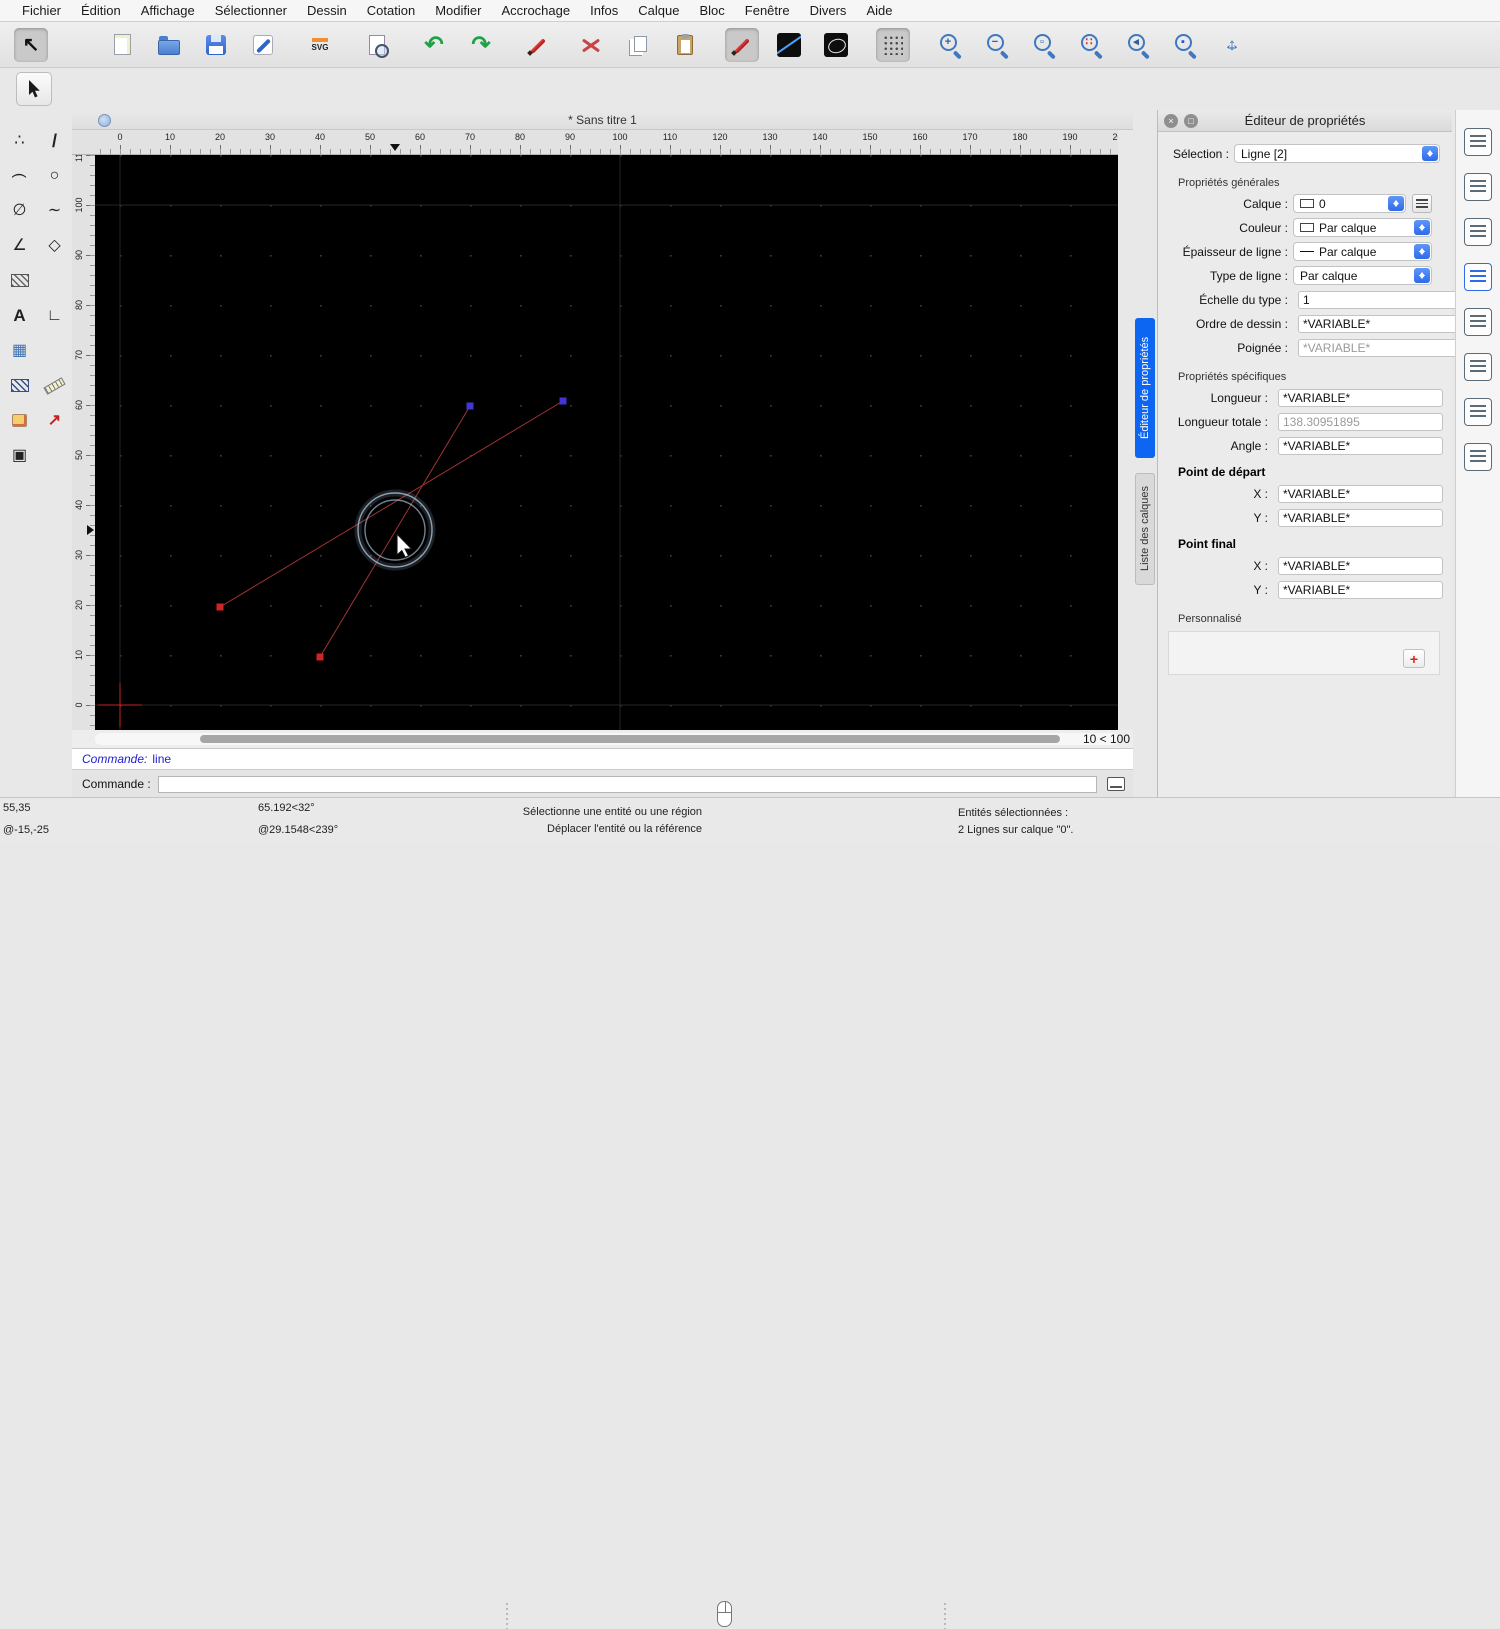  Describe the element at coordinates (19, 350) in the screenshot. I see `image-tool: ▦` at that location.